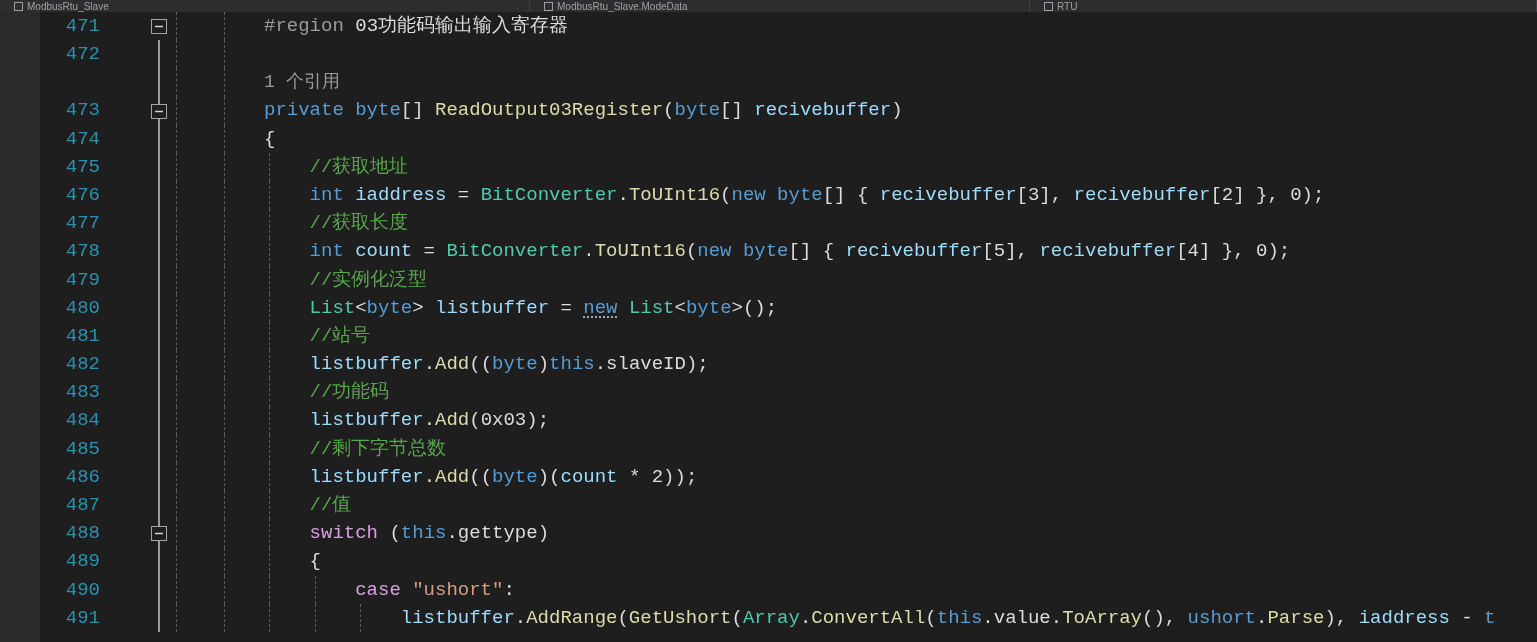 The image size is (1537, 642). Describe the element at coordinates (543, 308) in the screenshot. I see `code-line: List<byte> listbuffer = new List<byte>();` at that location.